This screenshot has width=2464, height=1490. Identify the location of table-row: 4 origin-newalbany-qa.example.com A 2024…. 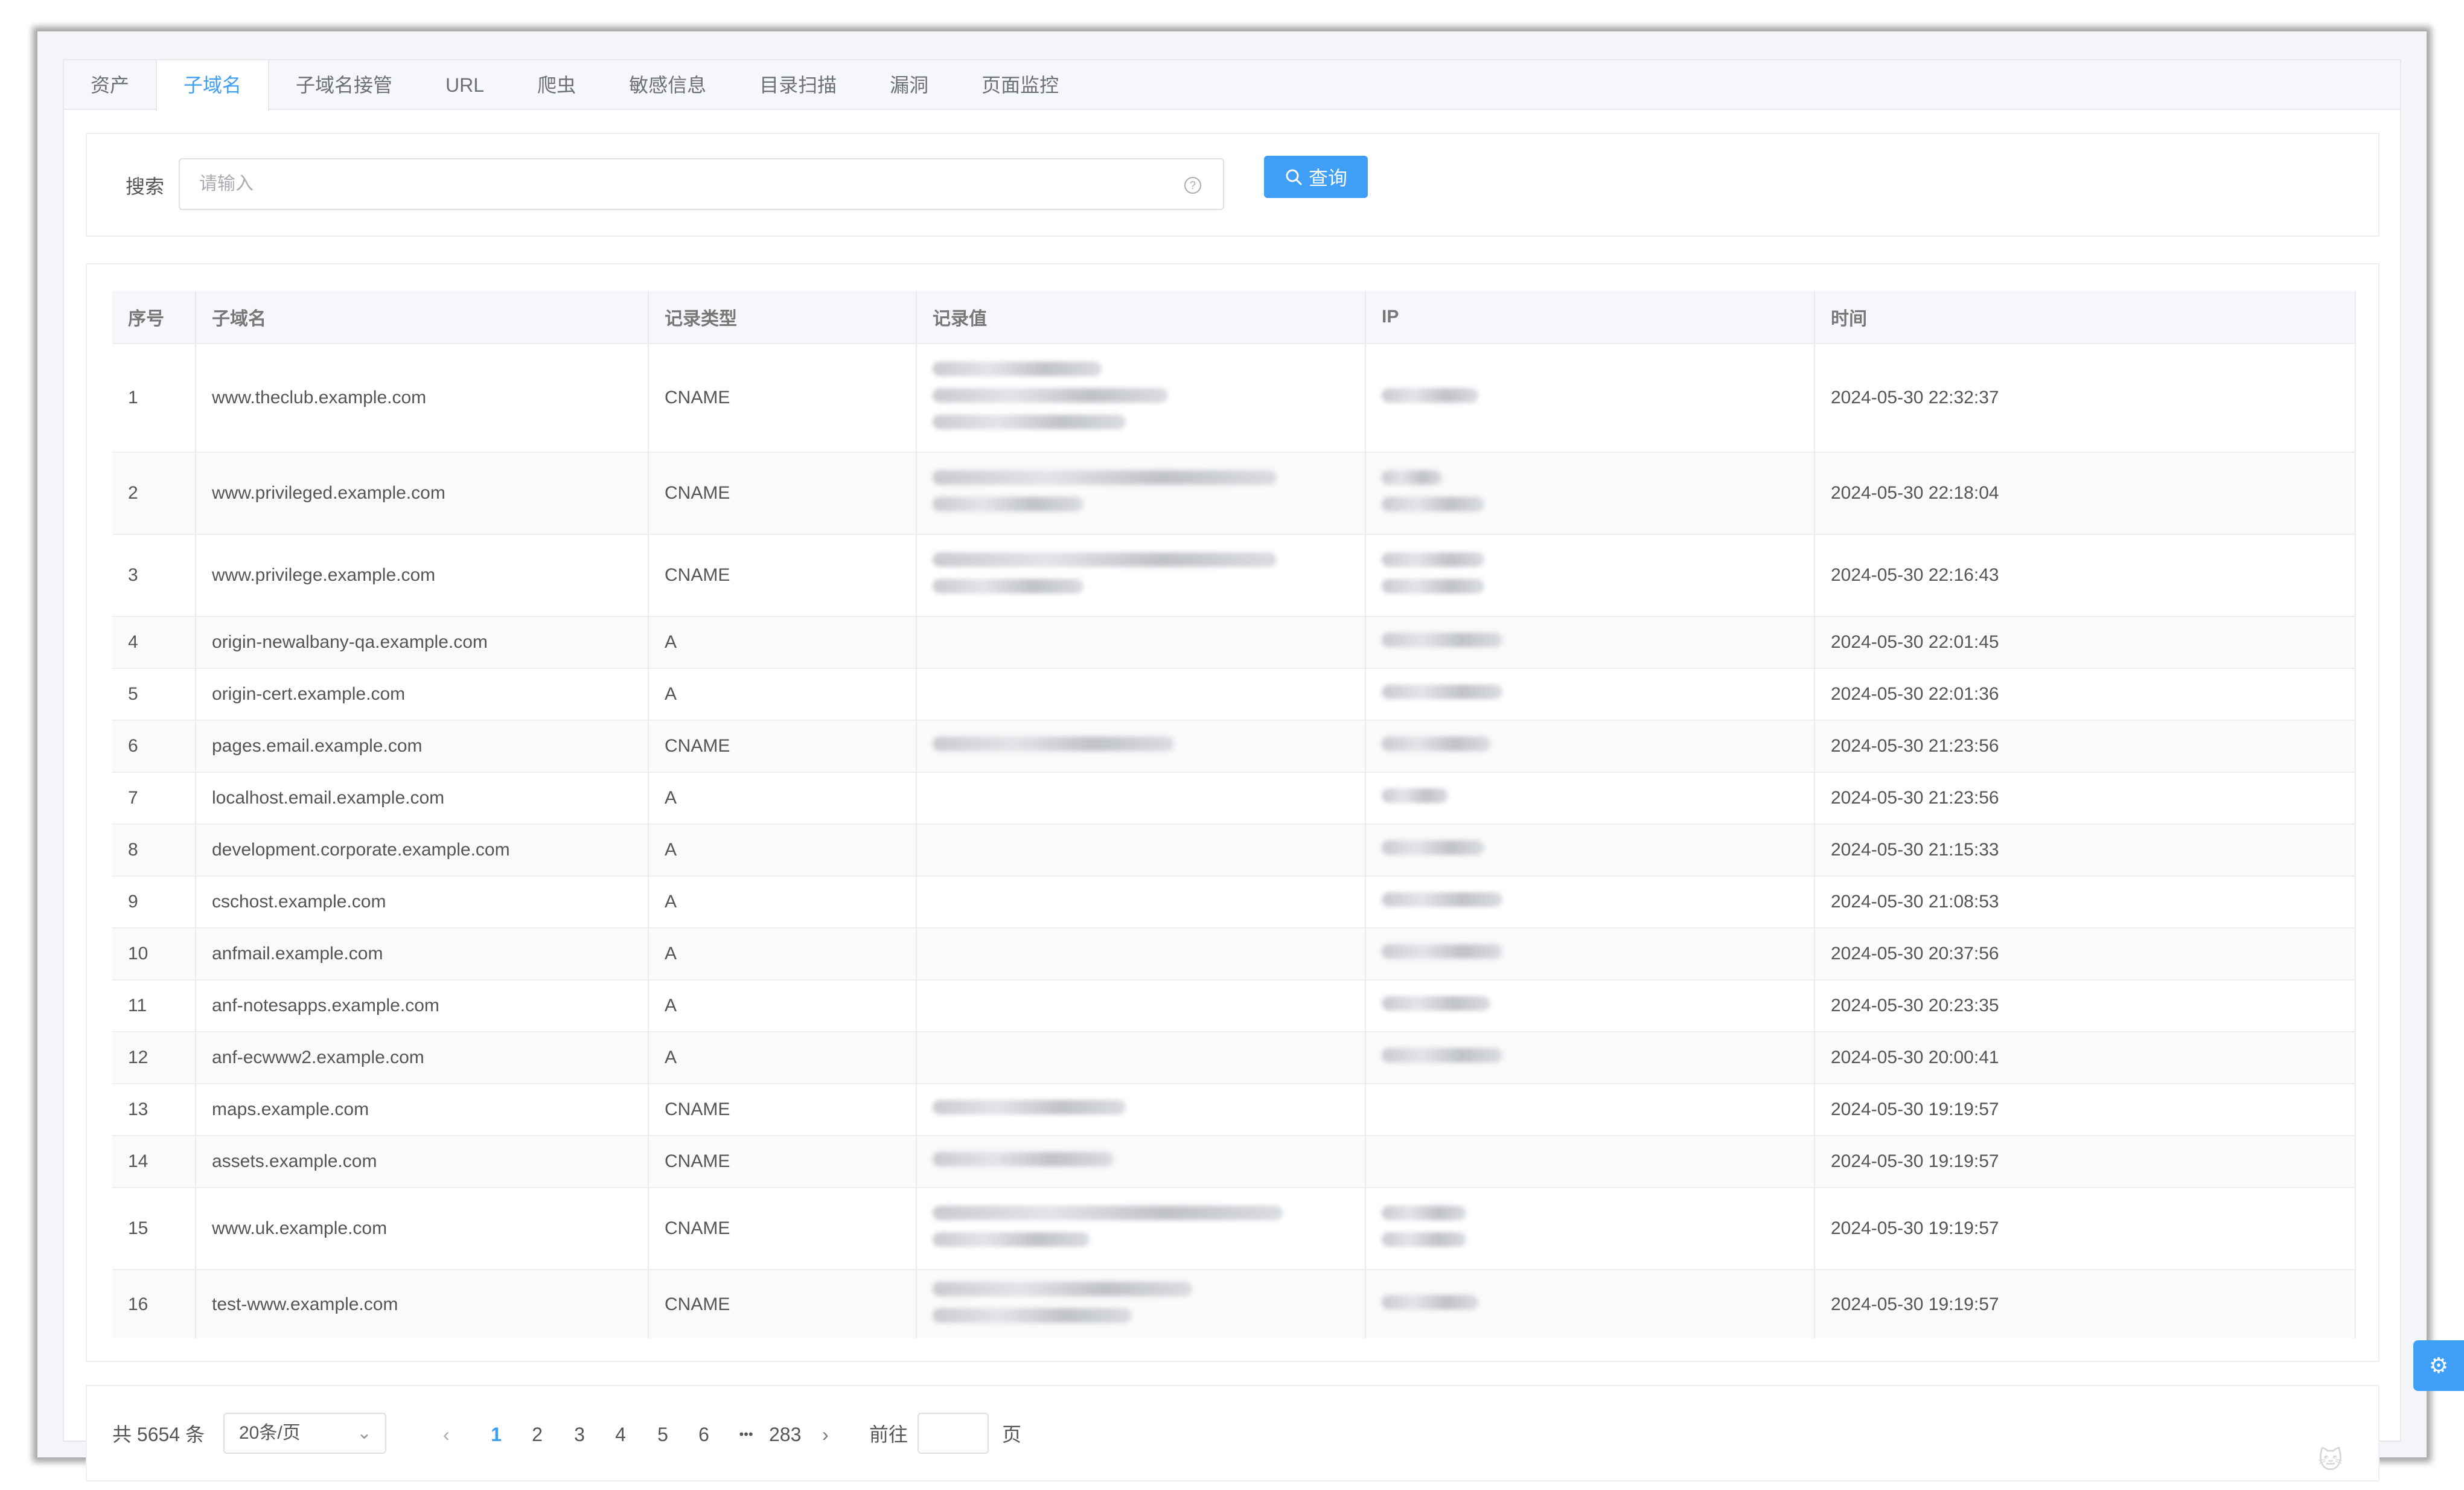
(1234, 642).